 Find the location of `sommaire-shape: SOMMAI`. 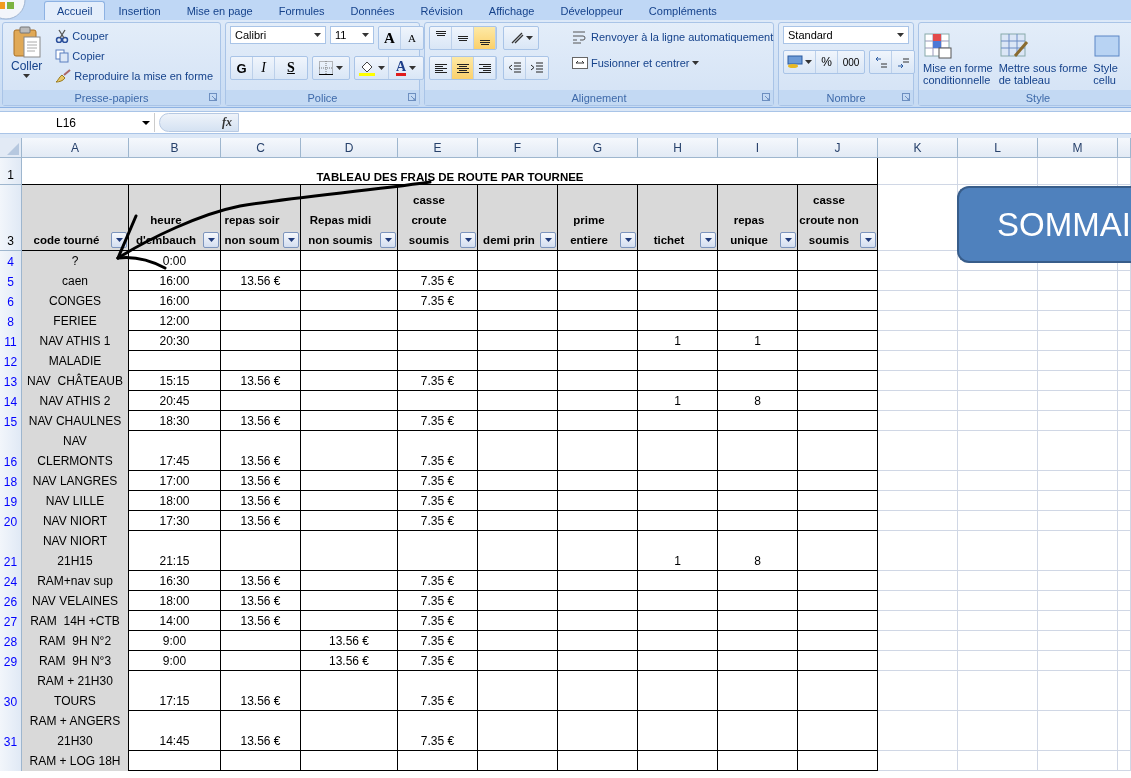

sommaire-shape: SOMMAI is located at coordinates (1044, 224).